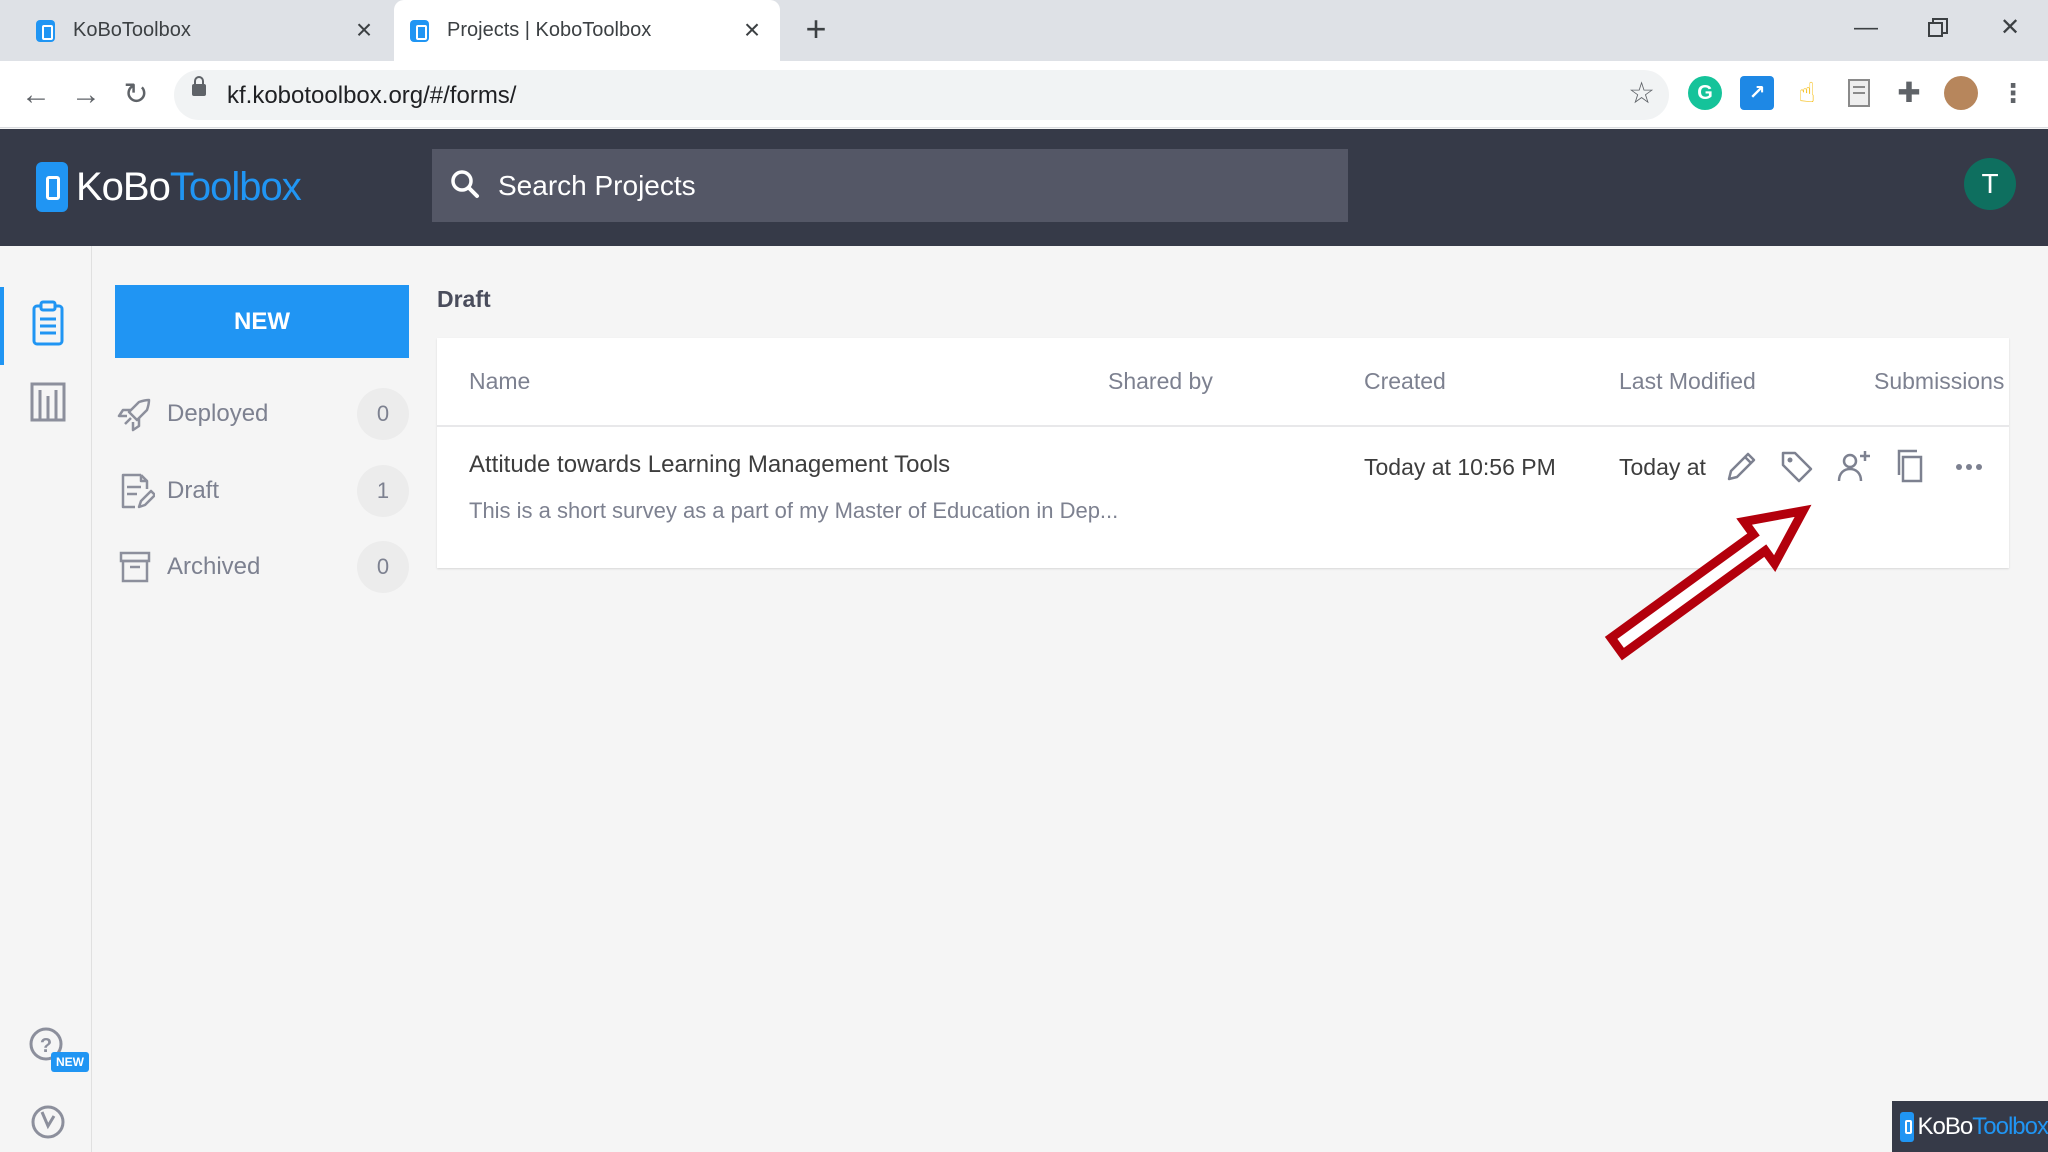 The height and width of the screenshot is (1152, 2048). I want to click on extensions-puzzle-icon: ✚, so click(1909, 93).